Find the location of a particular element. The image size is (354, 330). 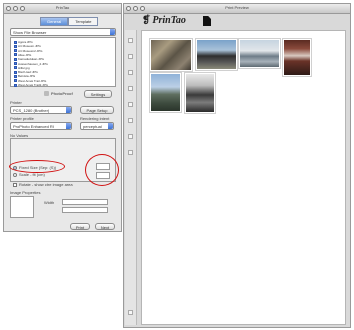

printao-swirl-icon: ❡ is located at coordinates (146, 20).